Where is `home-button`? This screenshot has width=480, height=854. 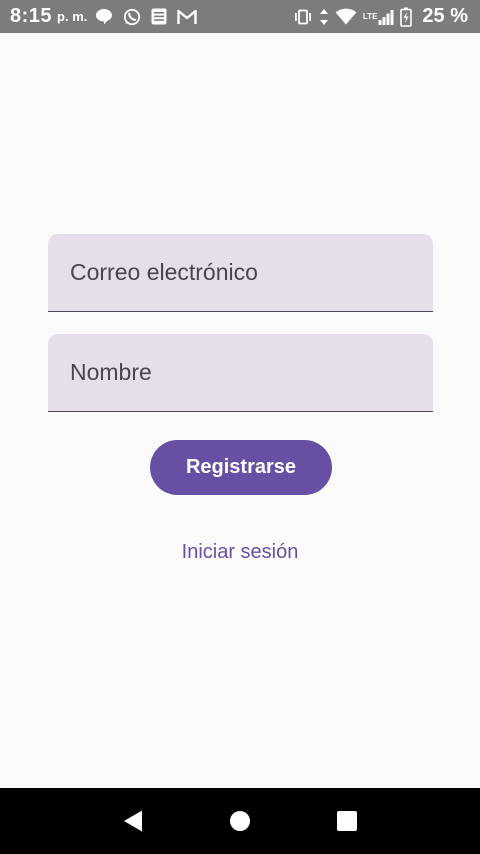 home-button is located at coordinates (240, 821).